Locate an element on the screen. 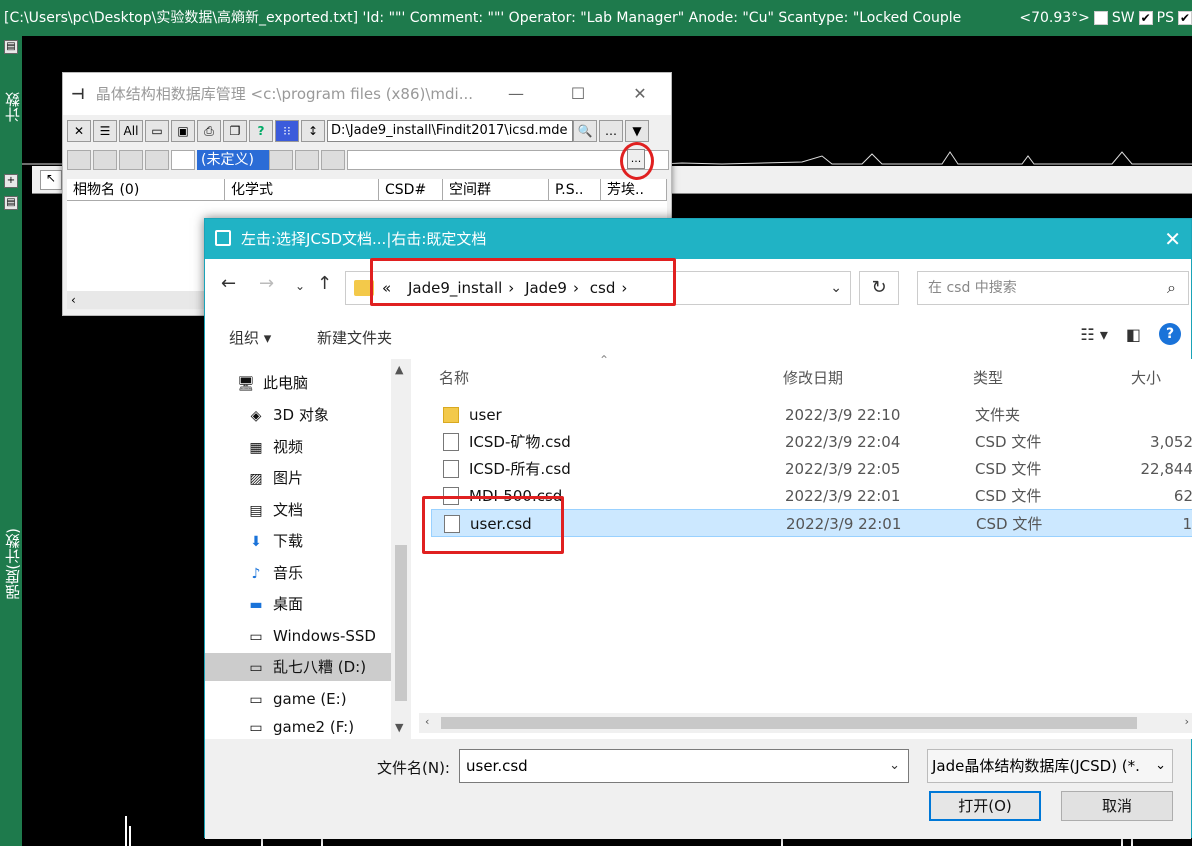 The width and height of the screenshot is (1192, 846). nav-item-downloads: ⬇ 下载 is located at coordinates (274, 541).